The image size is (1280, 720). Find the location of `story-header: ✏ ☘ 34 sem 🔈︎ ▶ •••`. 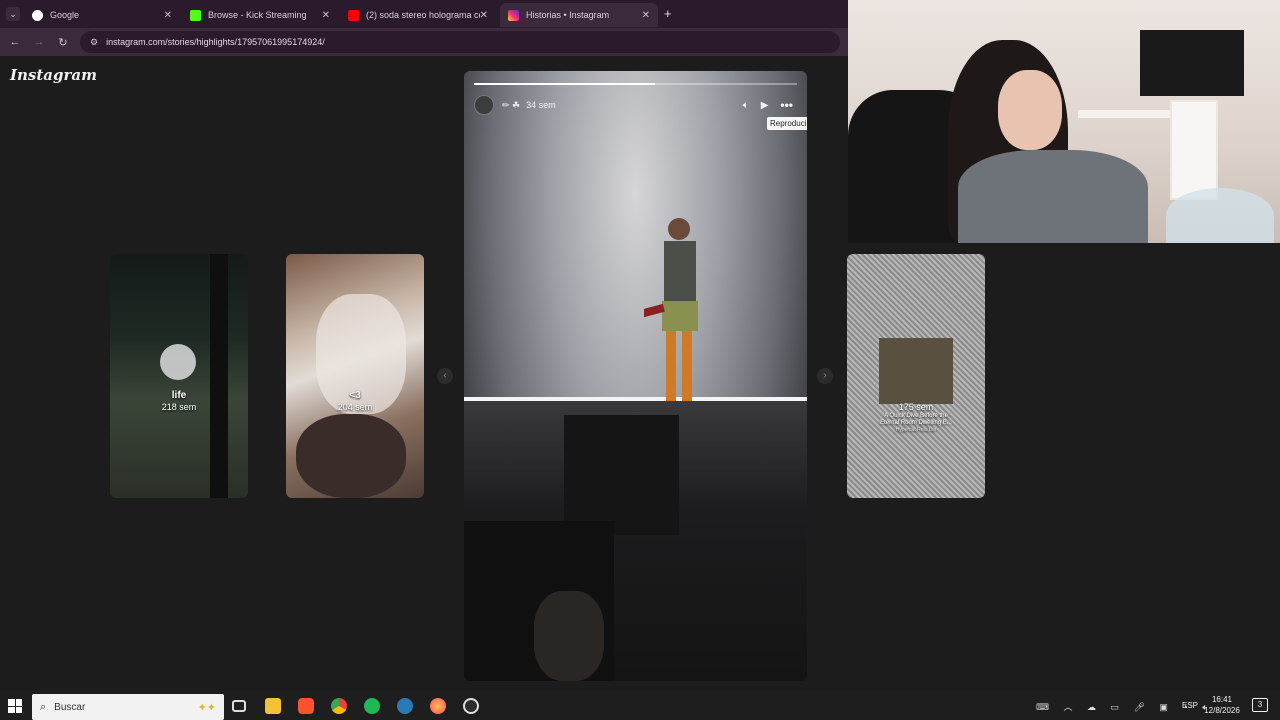

story-header: ✏ ☘ 34 sem 🔈︎ ▶ ••• is located at coordinates (635, 105).